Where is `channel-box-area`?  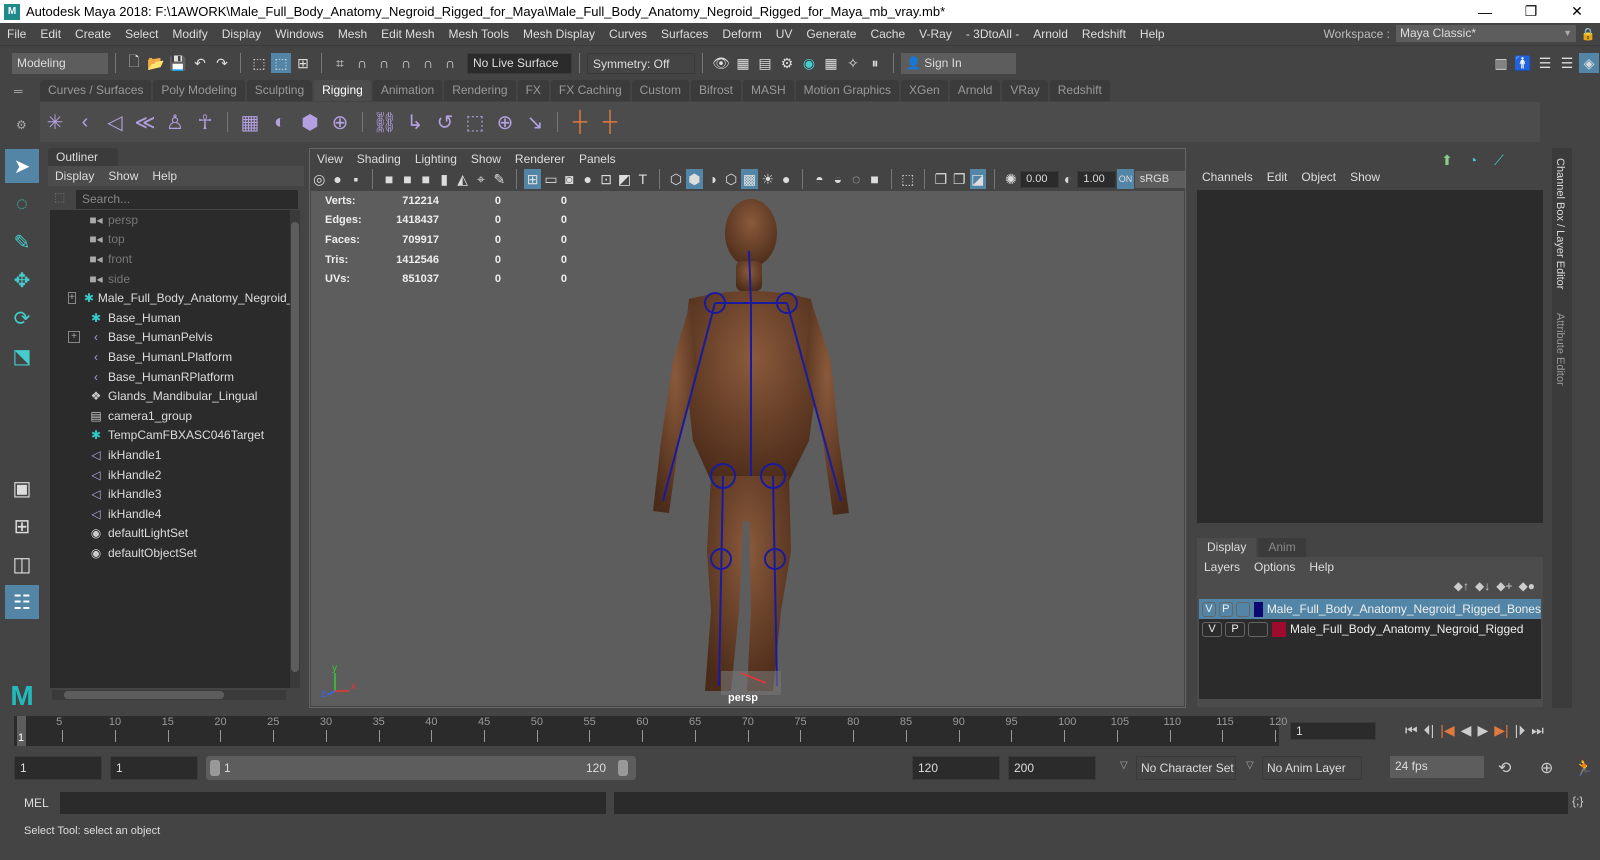 channel-box-area is located at coordinates (1370, 356).